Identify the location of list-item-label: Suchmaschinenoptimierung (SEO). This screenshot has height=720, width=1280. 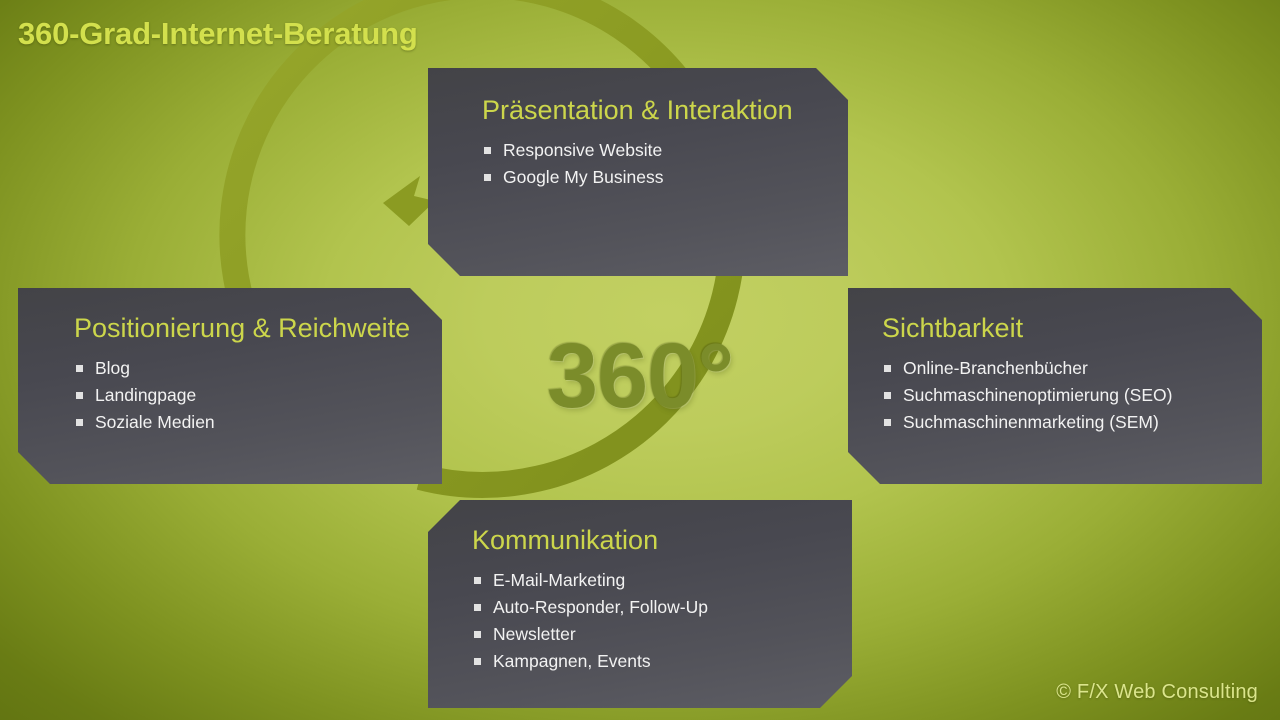
(1038, 394).